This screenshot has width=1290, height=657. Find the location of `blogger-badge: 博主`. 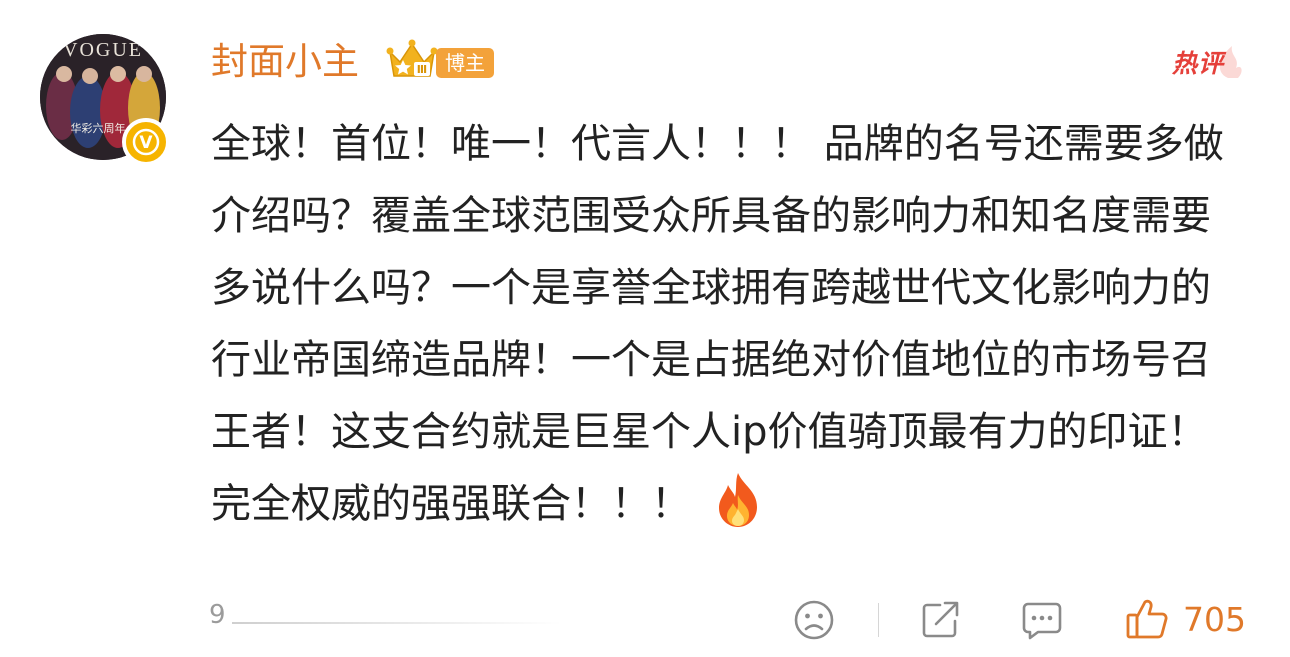

blogger-badge: 博主 is located at coordinates (465, 63).